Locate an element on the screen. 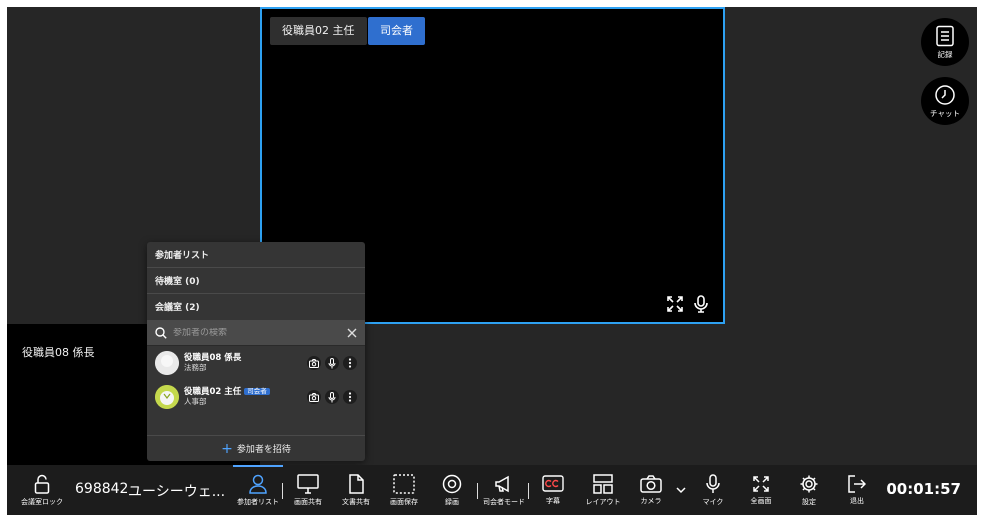  caption-label: 字幕 is located at coordinates (553, 500).